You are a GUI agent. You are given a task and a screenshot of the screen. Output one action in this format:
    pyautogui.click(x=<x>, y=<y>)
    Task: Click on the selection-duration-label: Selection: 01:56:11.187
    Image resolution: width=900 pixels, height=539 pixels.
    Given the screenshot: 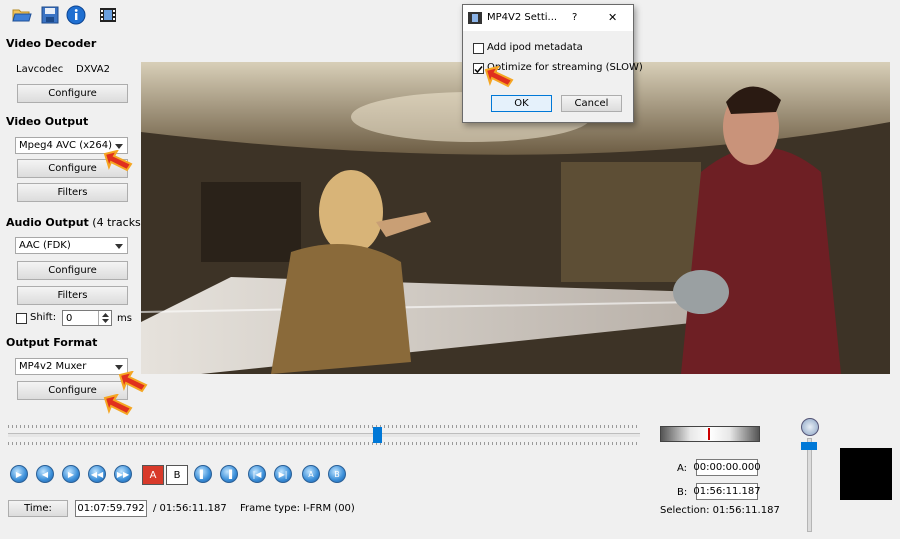 What is the action you would take?
    pyautogui.click(x=720, y=510)
    